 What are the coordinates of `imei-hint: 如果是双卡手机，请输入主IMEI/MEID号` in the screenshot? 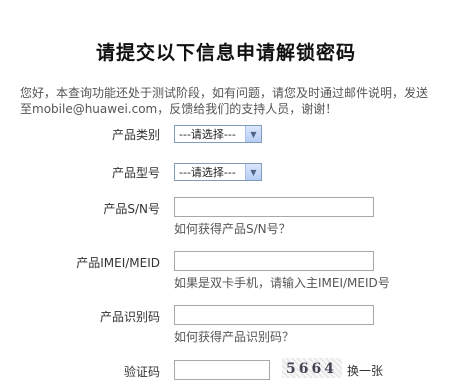 It's located at (282, 283).